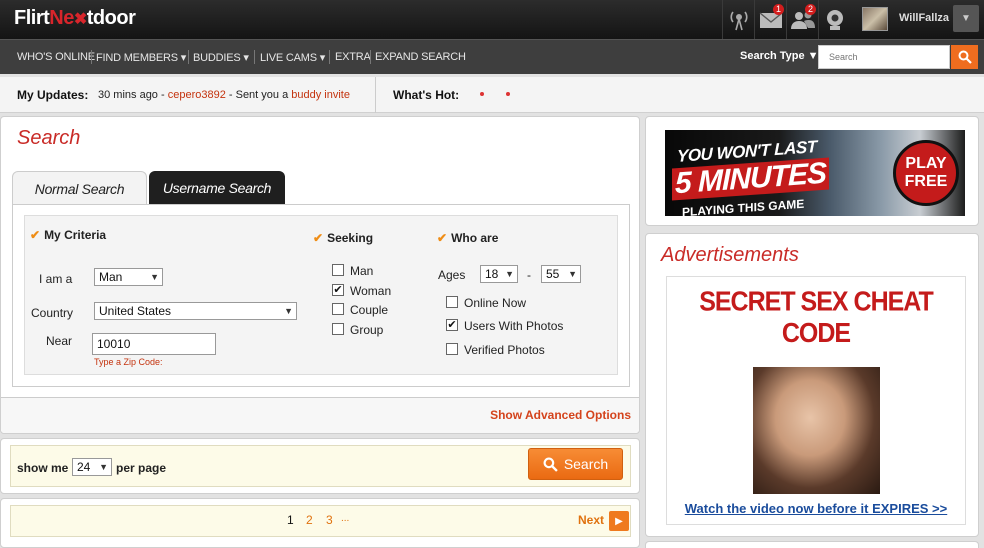  Describe the element at coordinates (810, 9) in the screenshot. I see `friends-badge: 2` at that location.